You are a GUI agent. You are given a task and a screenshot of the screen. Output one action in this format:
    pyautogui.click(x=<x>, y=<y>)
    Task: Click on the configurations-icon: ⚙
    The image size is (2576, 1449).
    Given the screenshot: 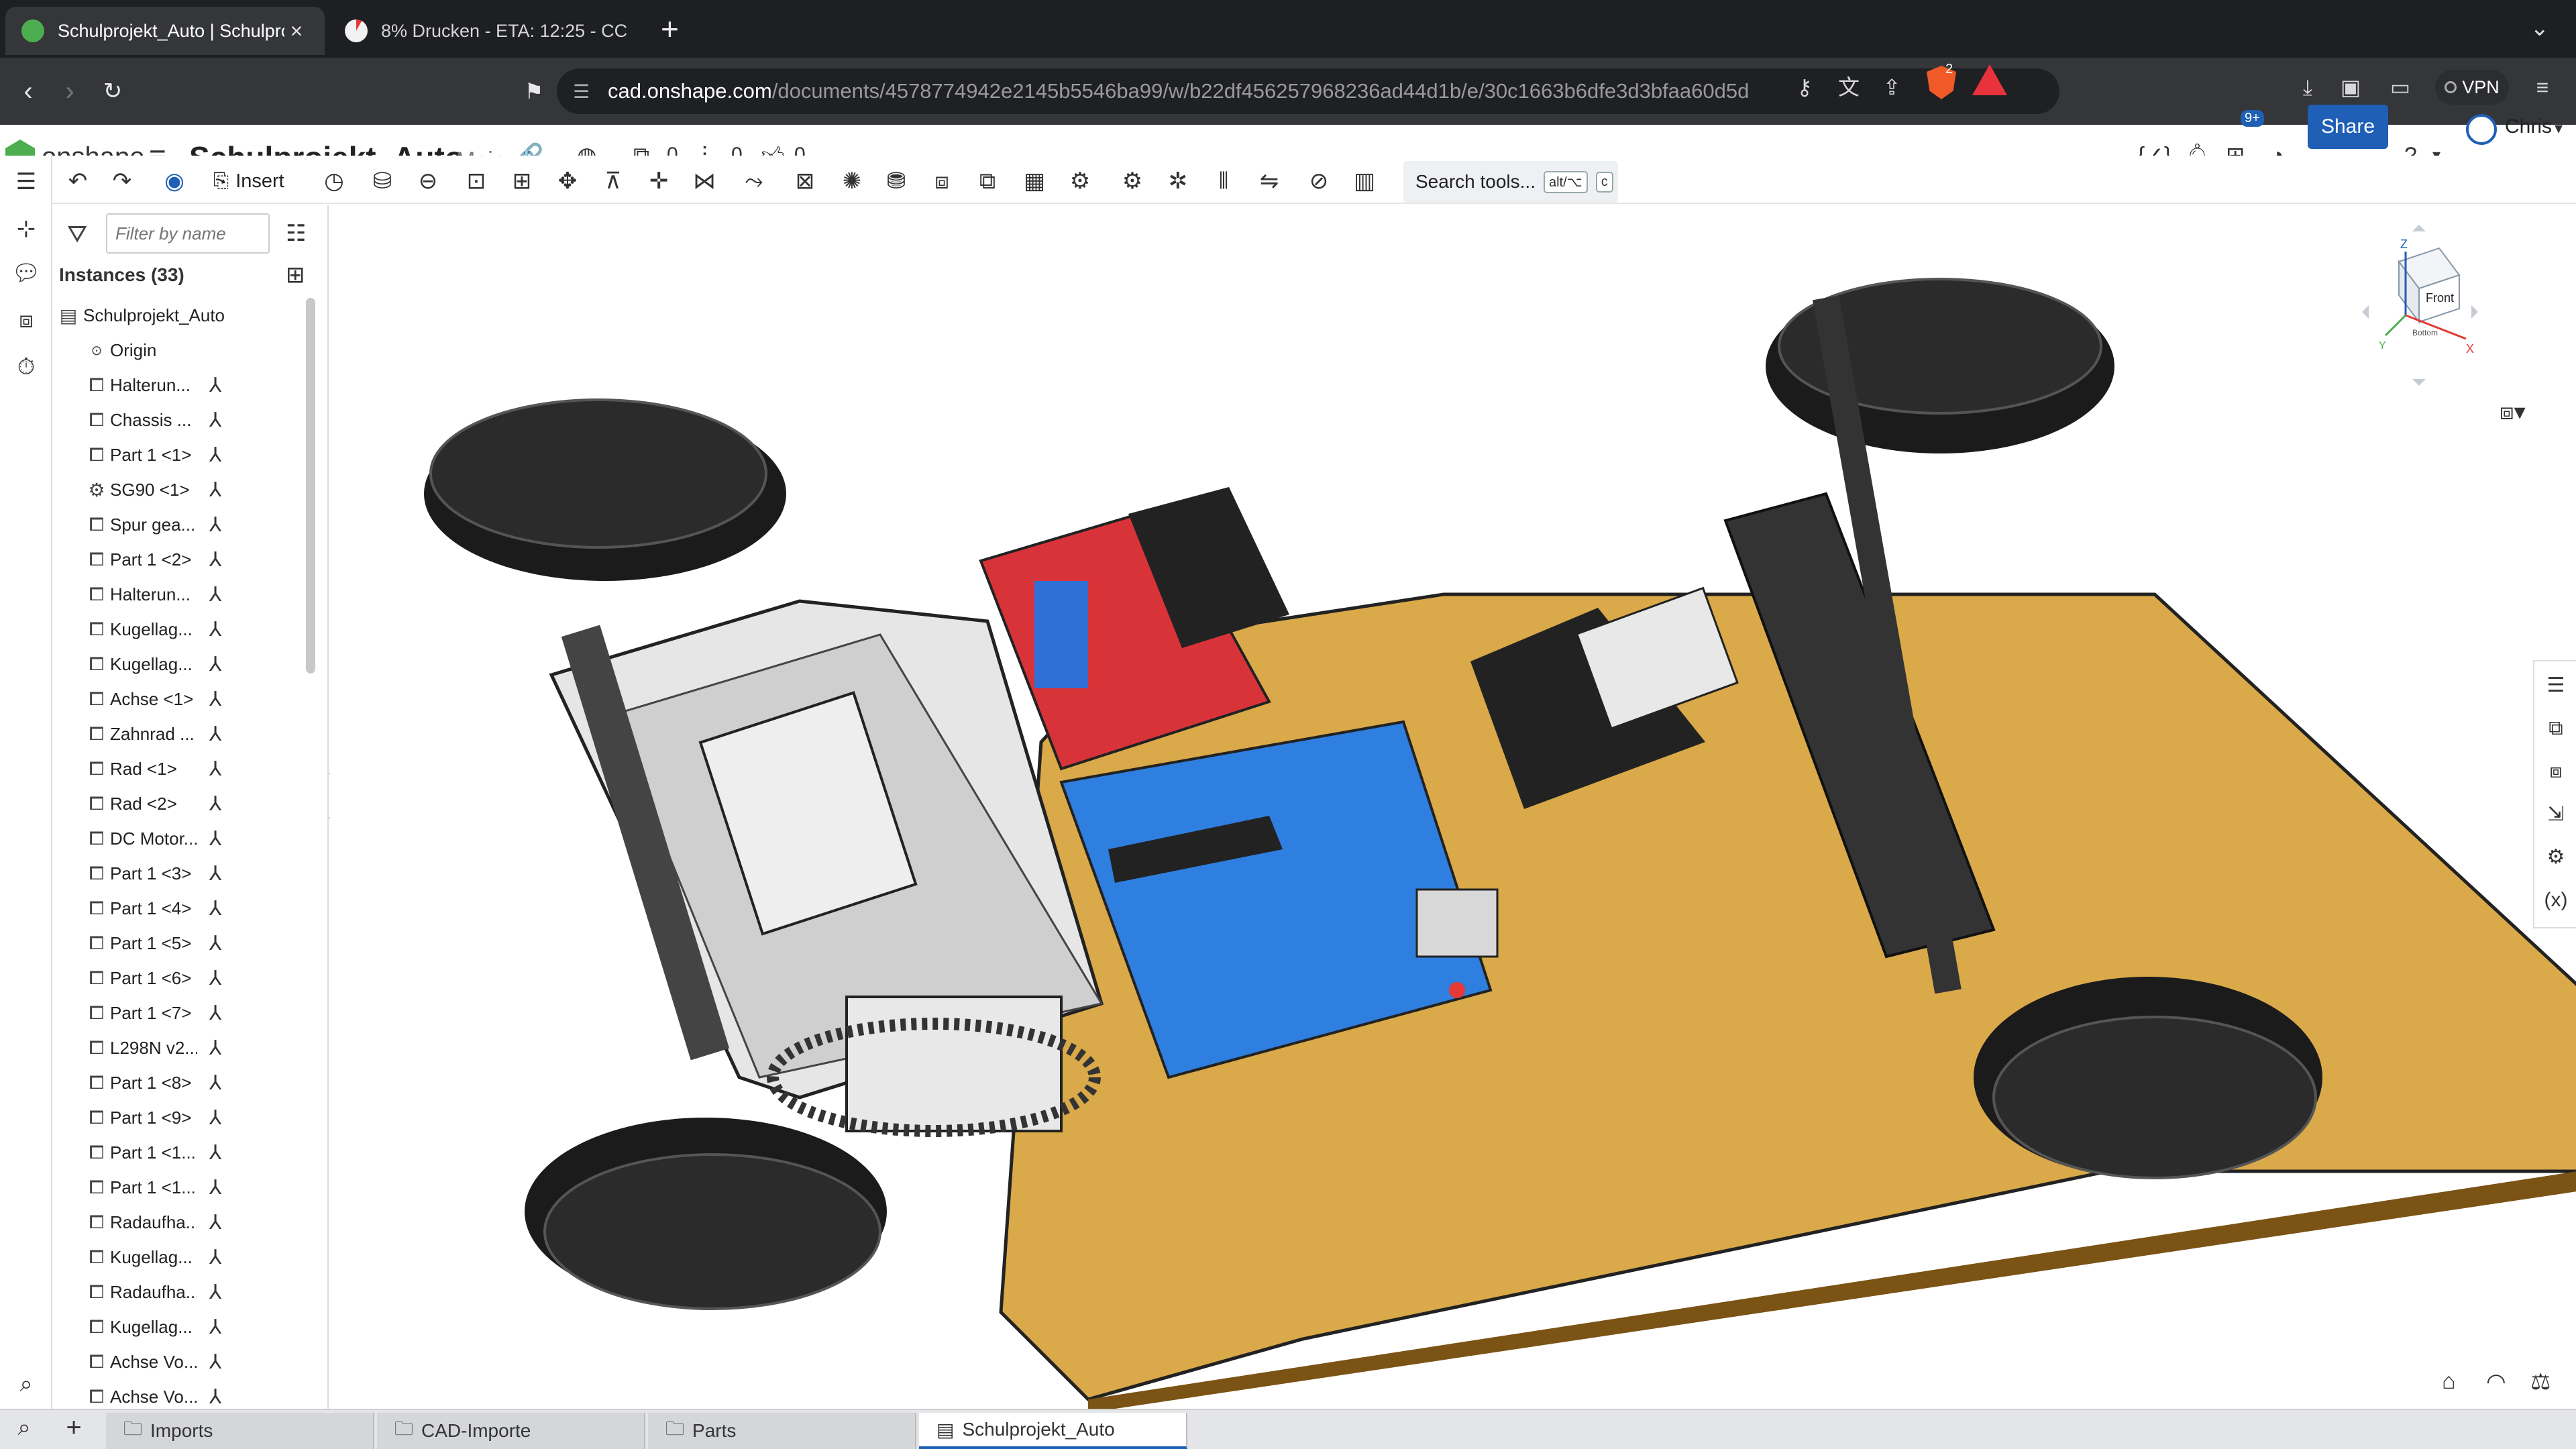 What is the action you would take?
    pyautogui.click(x=2556, y=857)
    